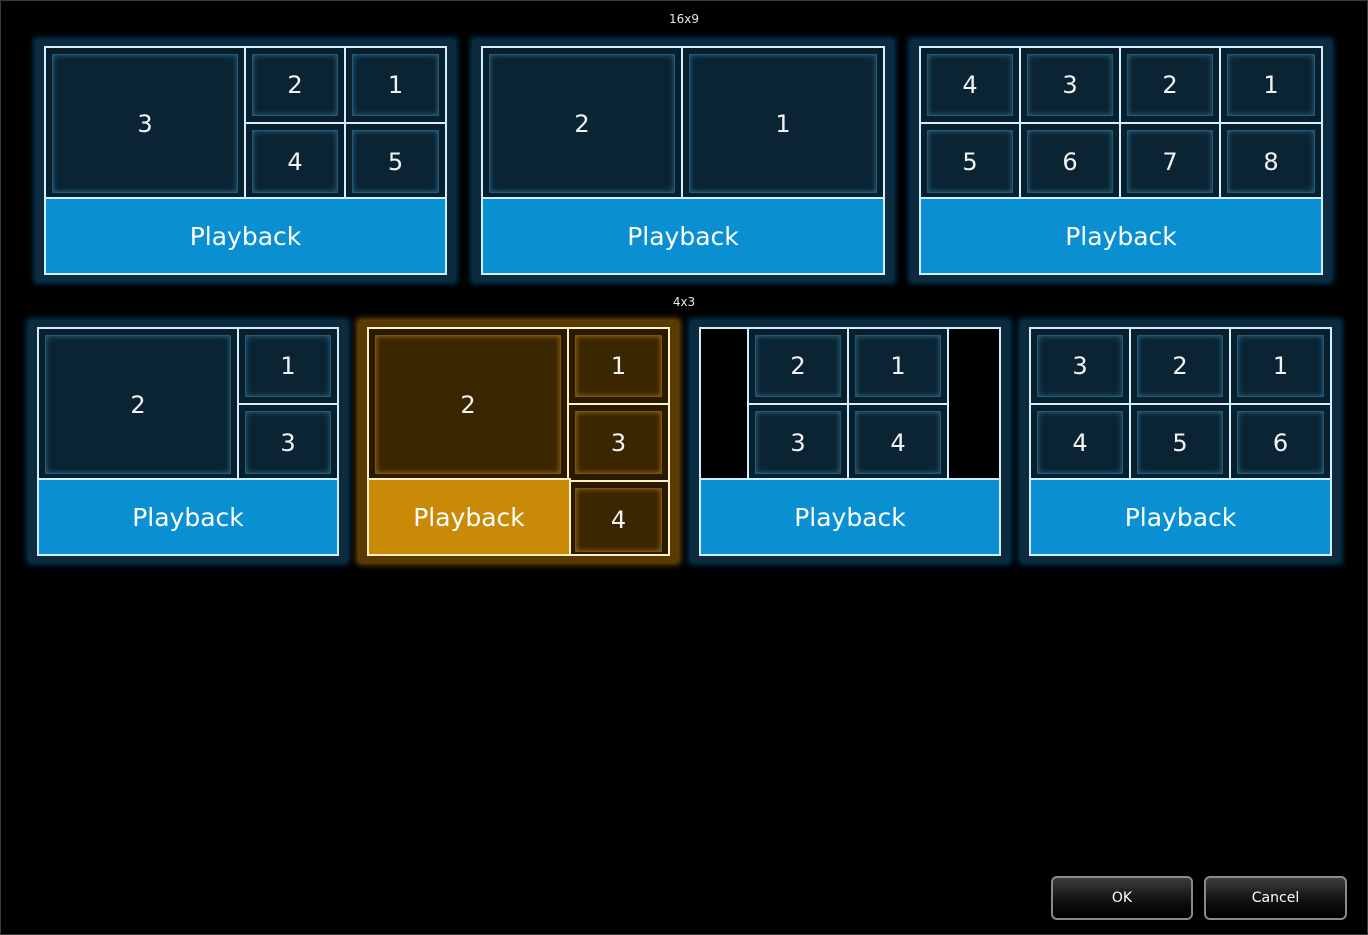 The width and height of the screenshot is (1368, 935). Describe the element at coordinates (1122, 898) in the screenshot. I see `ok-button: OK` at that location.